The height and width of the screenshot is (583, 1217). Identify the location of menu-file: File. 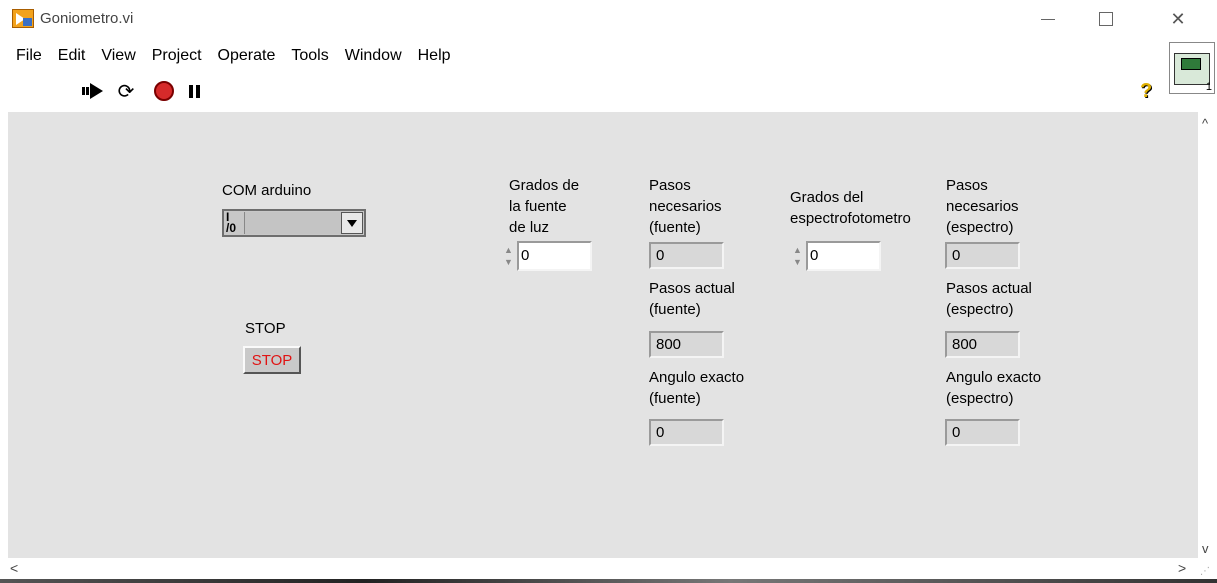
(29, 56).